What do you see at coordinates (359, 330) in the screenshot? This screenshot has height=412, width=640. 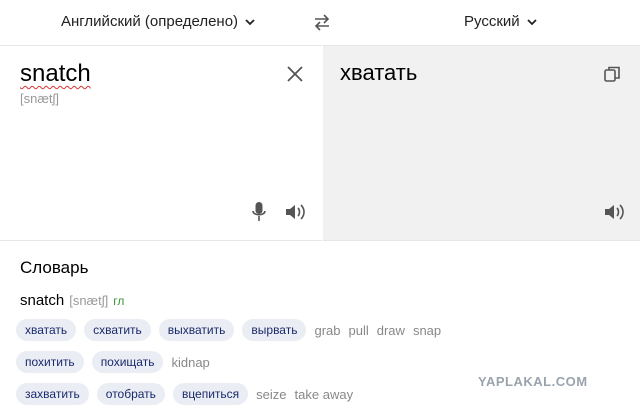 I see `synonym-link: pull` at bounding box center [359, 330].